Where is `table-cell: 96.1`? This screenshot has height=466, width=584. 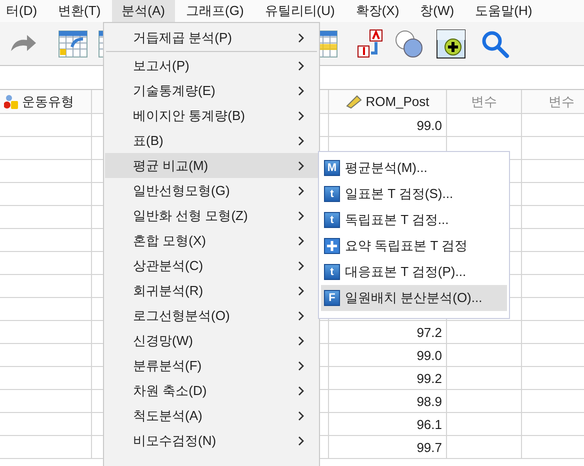
table-cell: 96.1 is located at coordinates (429, 424).